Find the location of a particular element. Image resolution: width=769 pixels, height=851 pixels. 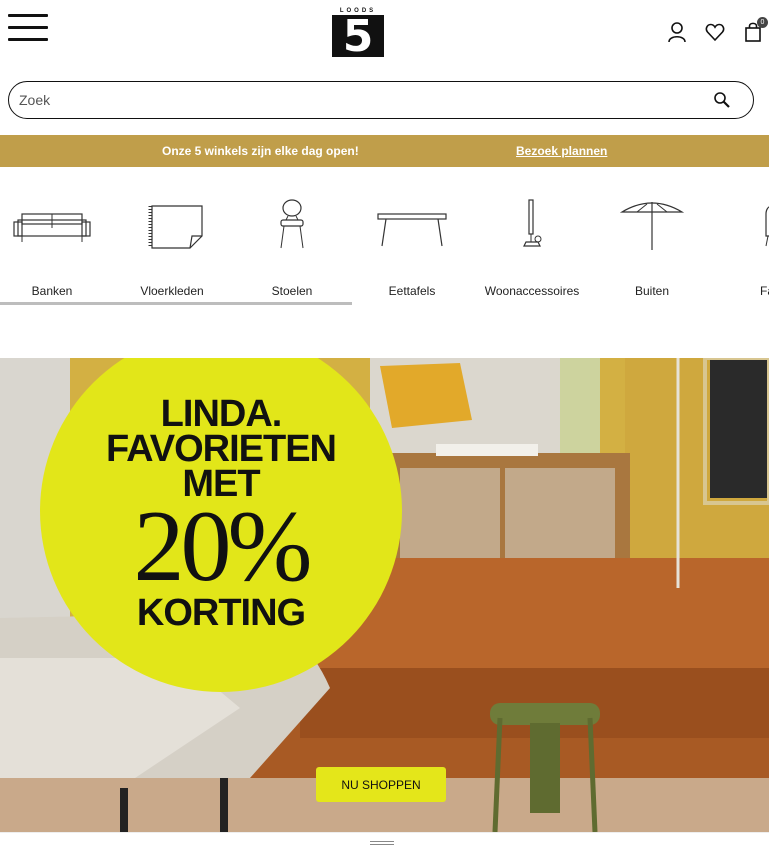

candle-holder-icon is located at coordinates (532, 223).